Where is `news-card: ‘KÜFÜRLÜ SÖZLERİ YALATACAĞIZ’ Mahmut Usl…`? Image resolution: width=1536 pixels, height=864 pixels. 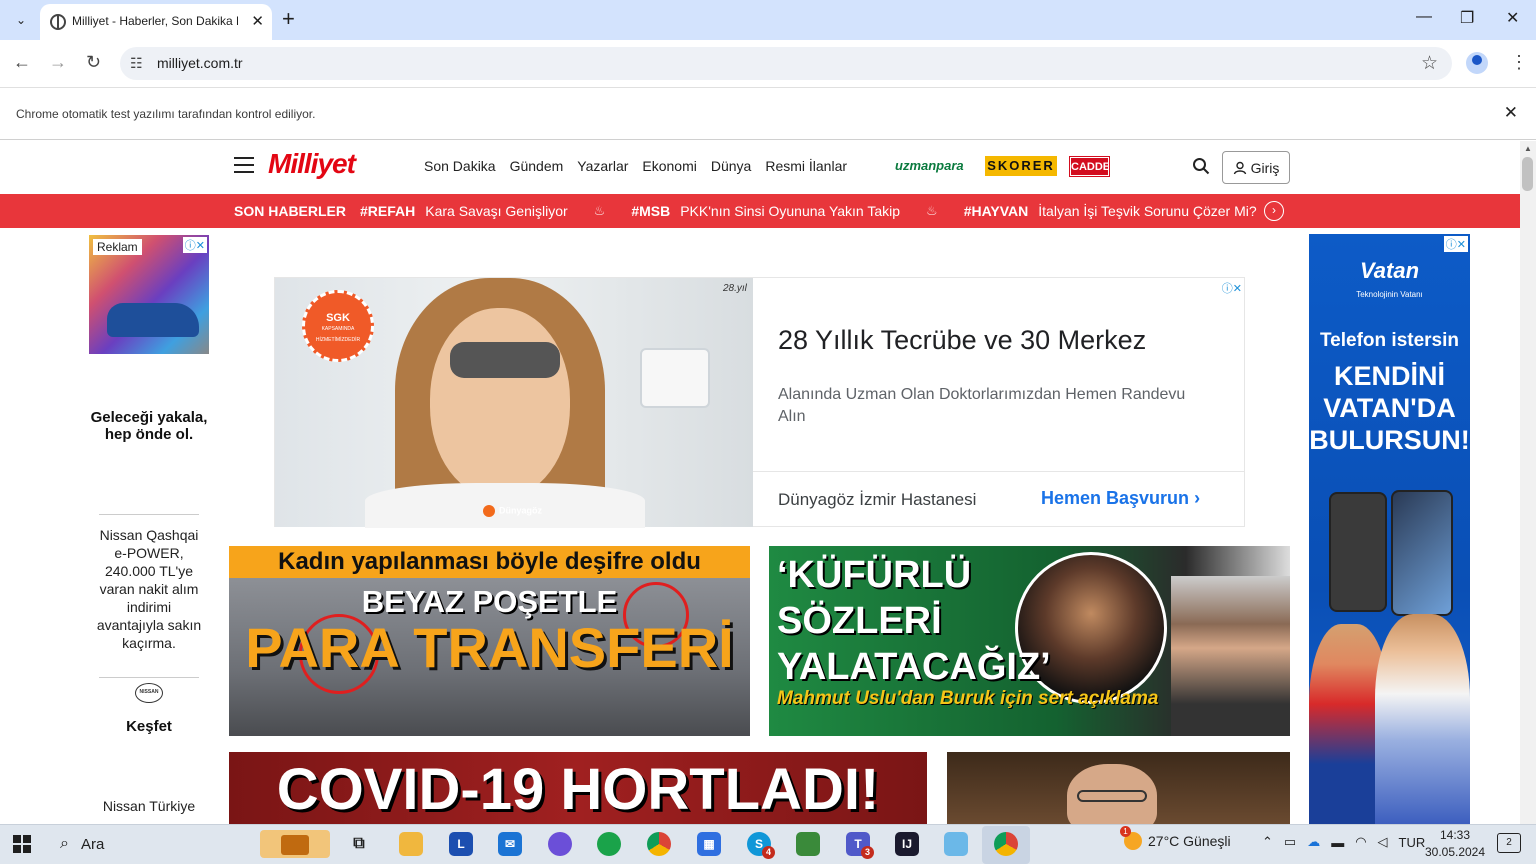
news-card: ‘KÜFÜRLÜ SÖZLERİ YALATACAĞIZ’ Mahmut Usl… is located at coordinates (1029, 641).